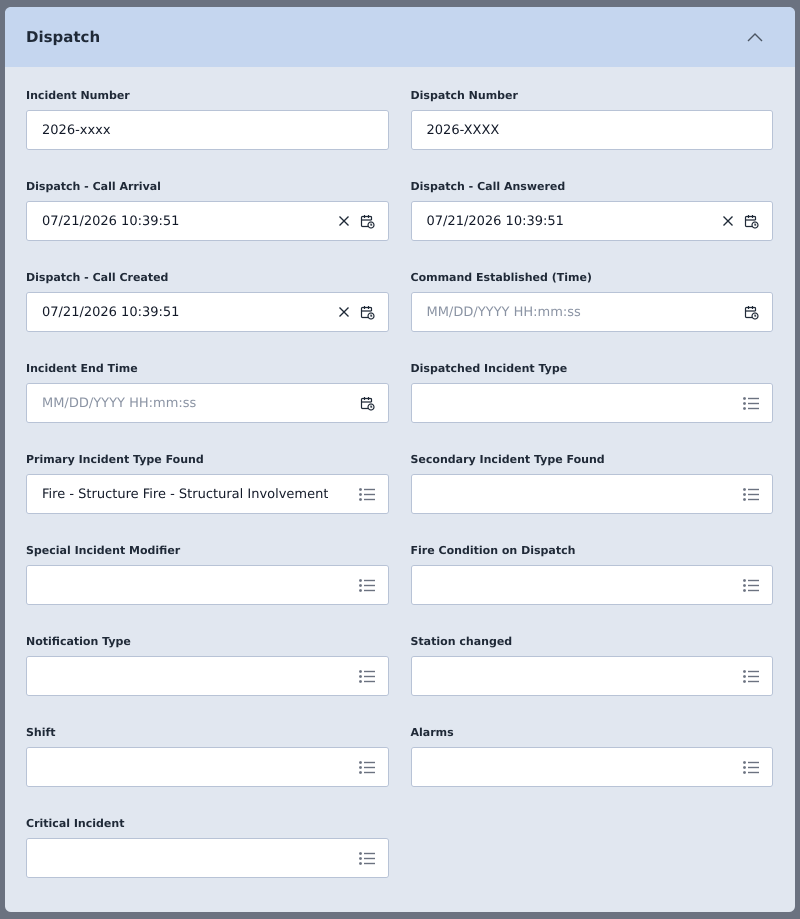 This screenshot has width=800, height=919. Describe the element at coordinates (98, 277) in the screenshot. I see `field-label: Dispatch - Call Created` at that location.